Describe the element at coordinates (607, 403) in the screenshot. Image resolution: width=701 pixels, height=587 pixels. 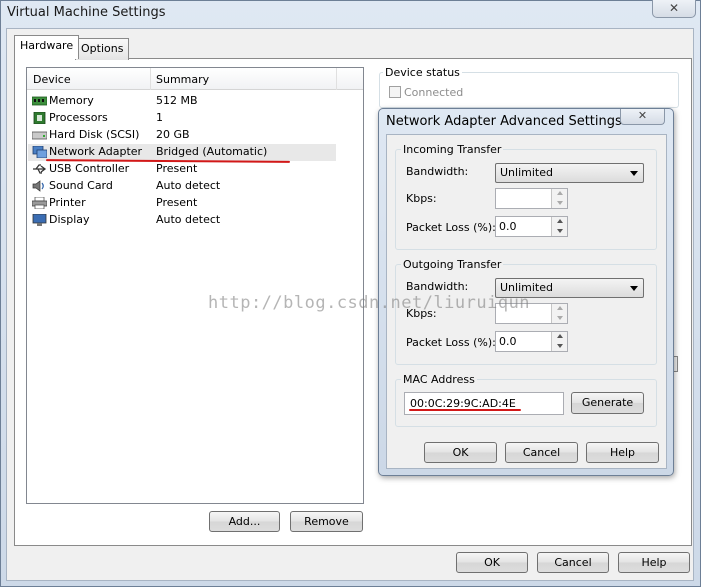
I see `generate-mac-button: Generate` at that location.